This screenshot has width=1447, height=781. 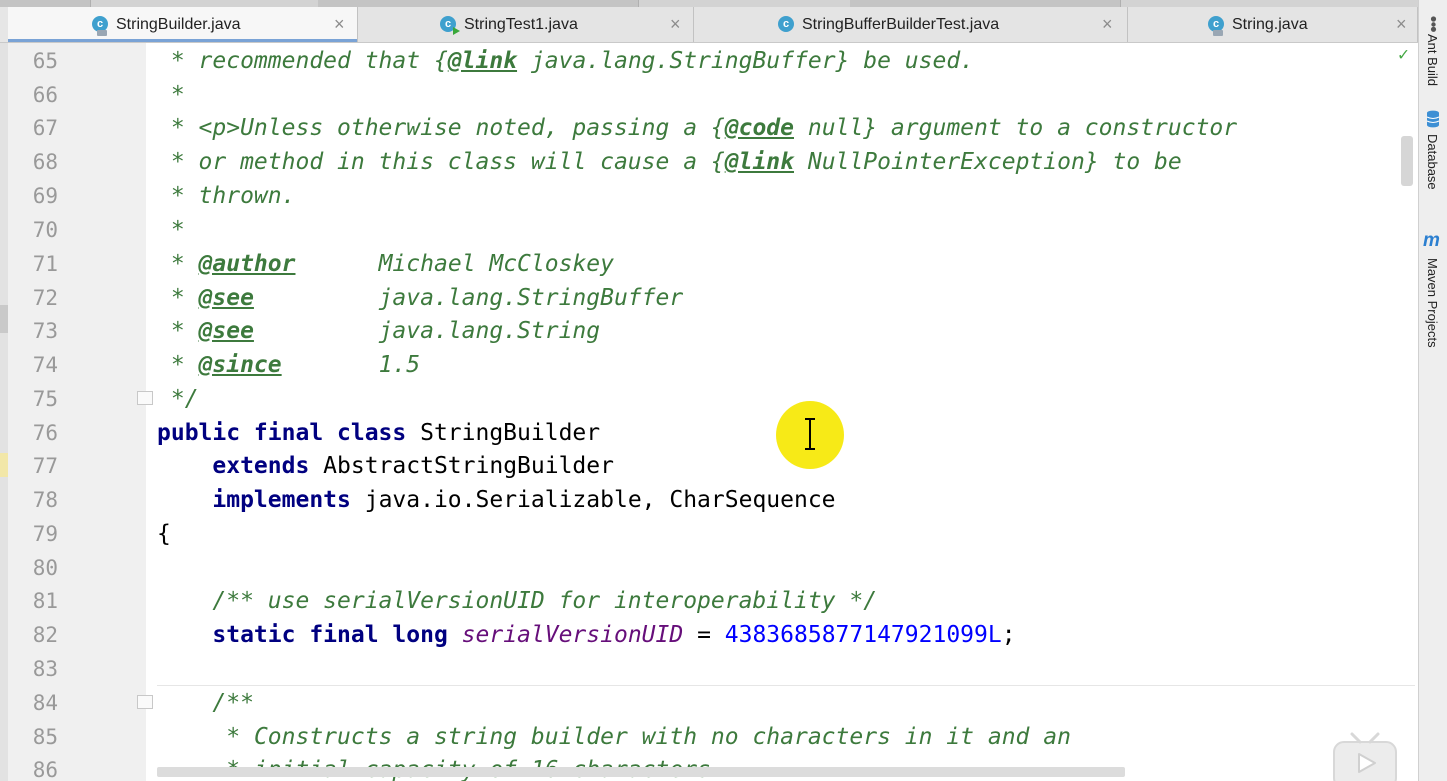 What do you see at coordinates (45, 230) in the screenshot?
I see `line-number: 70` at bounding box center [45, 230].